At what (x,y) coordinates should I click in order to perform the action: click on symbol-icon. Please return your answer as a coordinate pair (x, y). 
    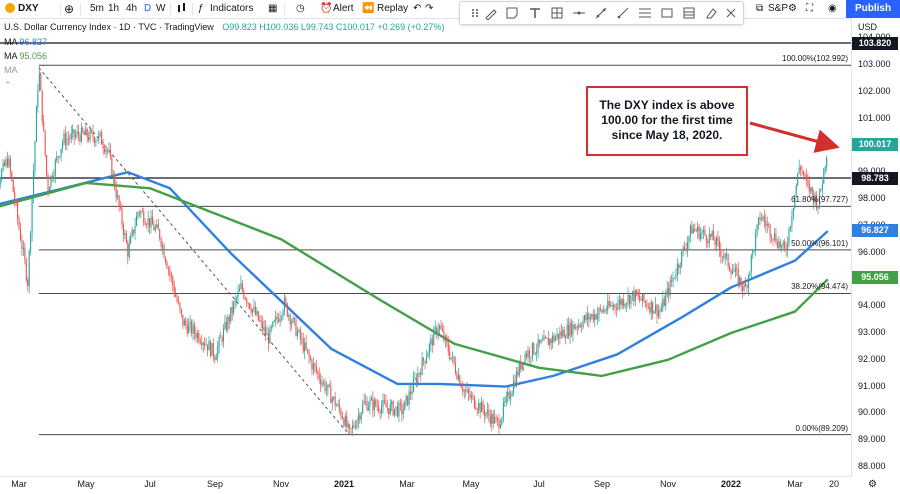
    Looking at the image, I should click on (10, 9).